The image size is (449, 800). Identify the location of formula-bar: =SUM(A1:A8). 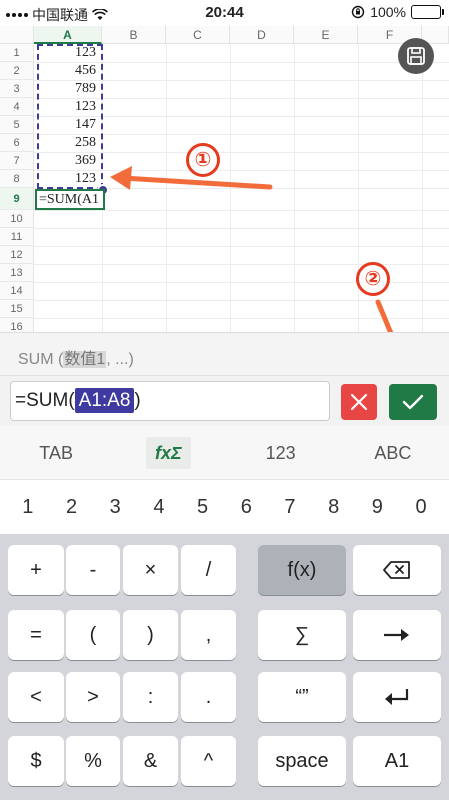
(224, 401).